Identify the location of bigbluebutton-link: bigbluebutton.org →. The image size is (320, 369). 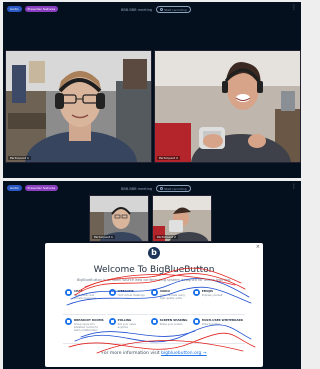
(184, 353).